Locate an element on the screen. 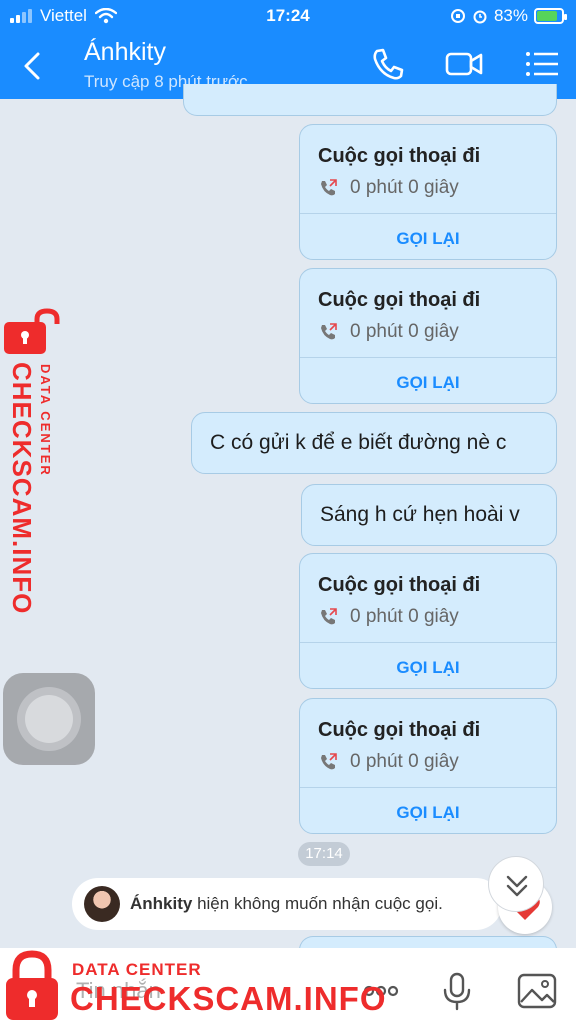  battery-percent: 83% is located at coordinates (510, 15).